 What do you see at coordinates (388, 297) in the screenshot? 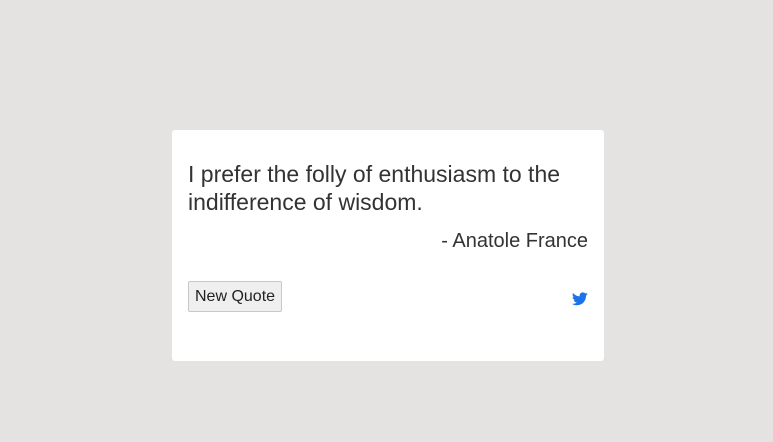
I see `quote-actions: New Quote` at bounding box center [388, 297].